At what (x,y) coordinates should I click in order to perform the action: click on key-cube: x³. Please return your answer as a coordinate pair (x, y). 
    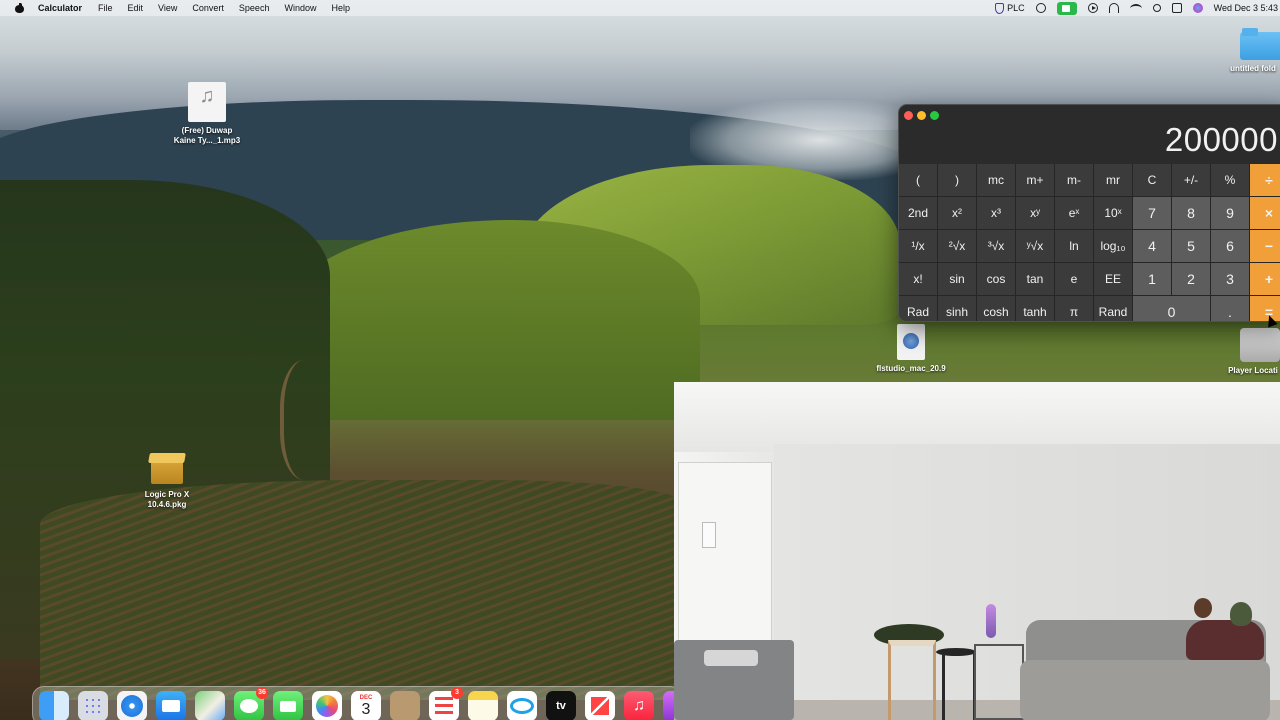
    Looking at the image, I should click on (996, 213).